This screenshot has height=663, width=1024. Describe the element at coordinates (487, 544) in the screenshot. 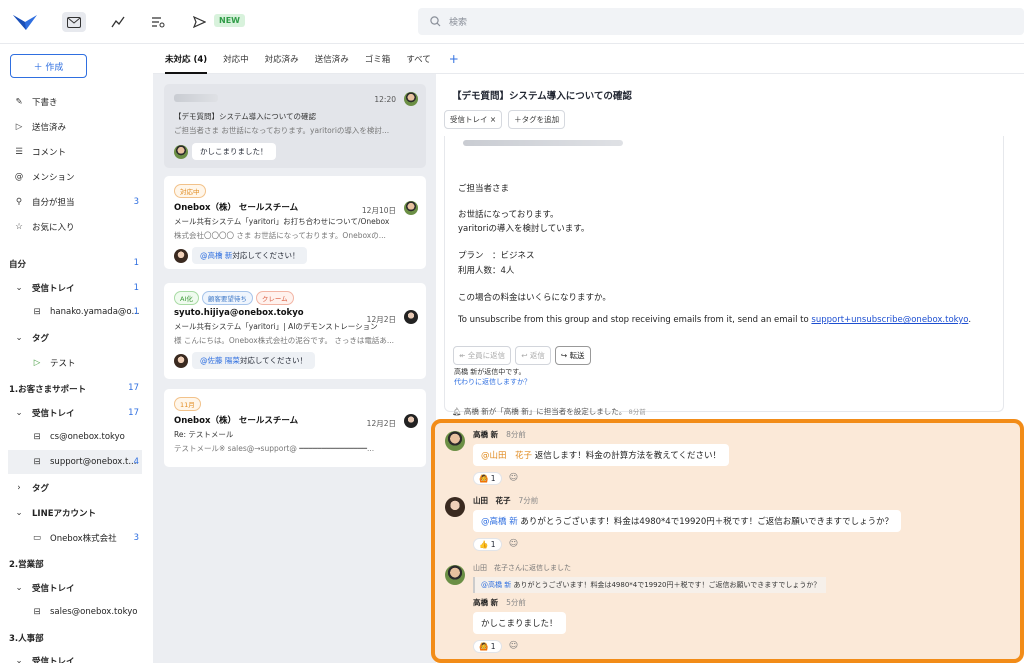

I see `reaction-chip: 👍 1` at that location.